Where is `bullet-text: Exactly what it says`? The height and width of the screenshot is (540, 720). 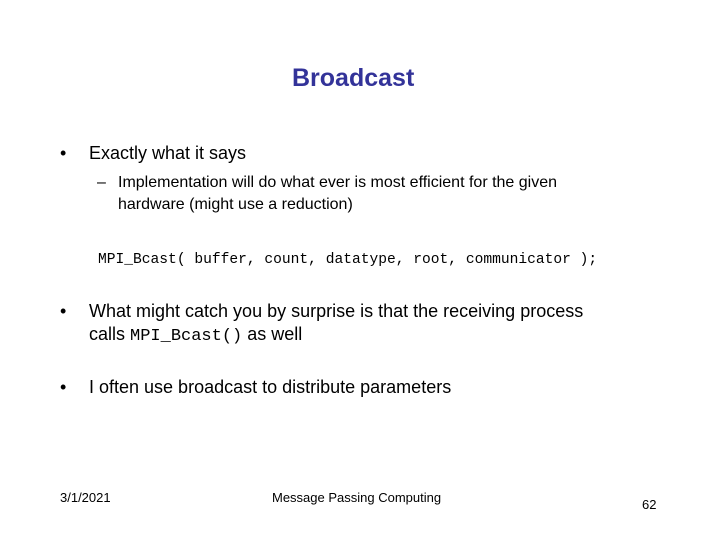
bullet-text: Exactly what it says is located at coordinates (168, 153).